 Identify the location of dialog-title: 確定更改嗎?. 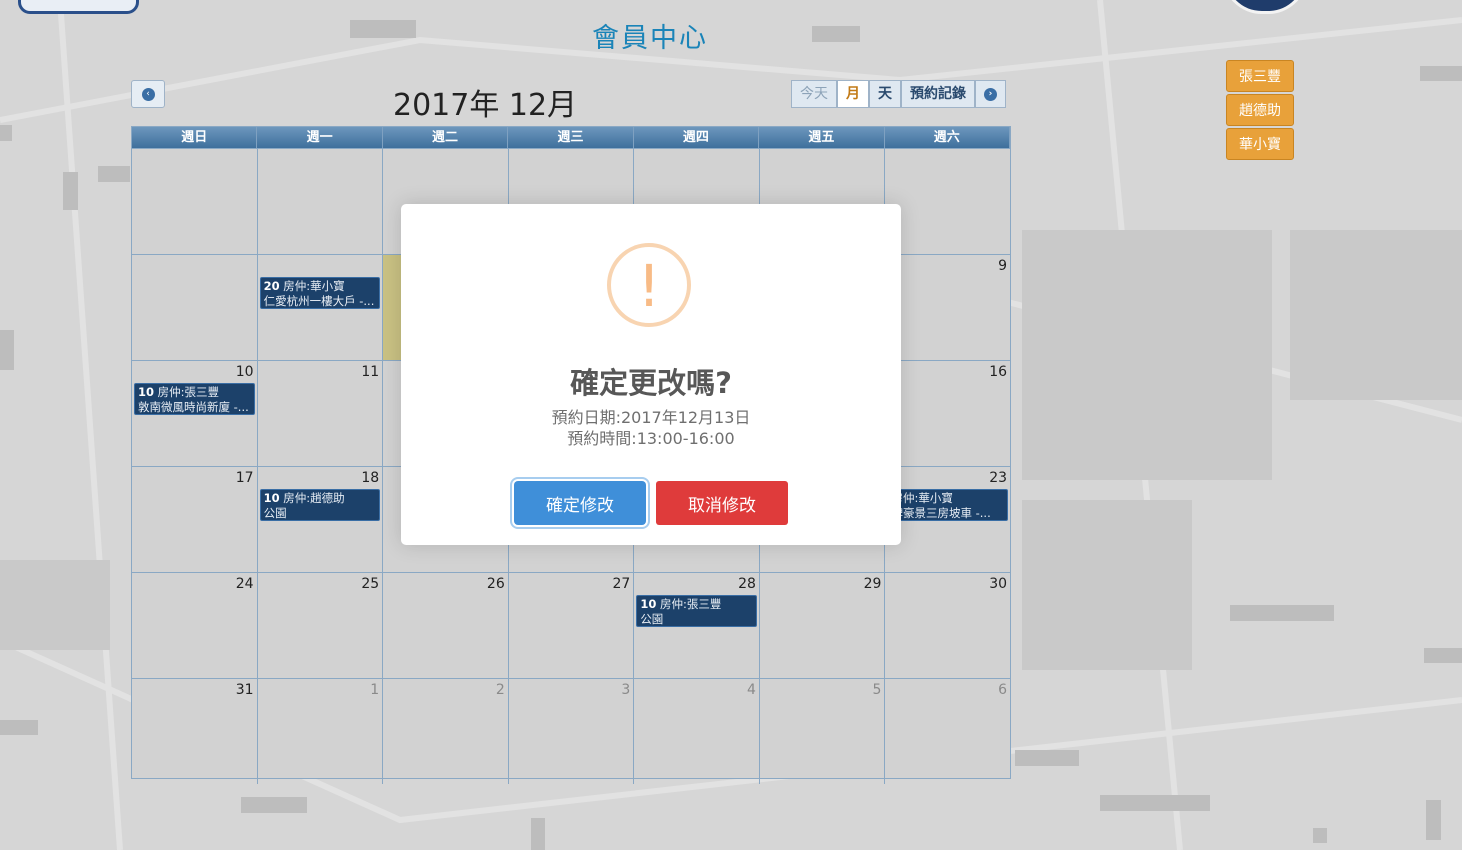
(651, 383).